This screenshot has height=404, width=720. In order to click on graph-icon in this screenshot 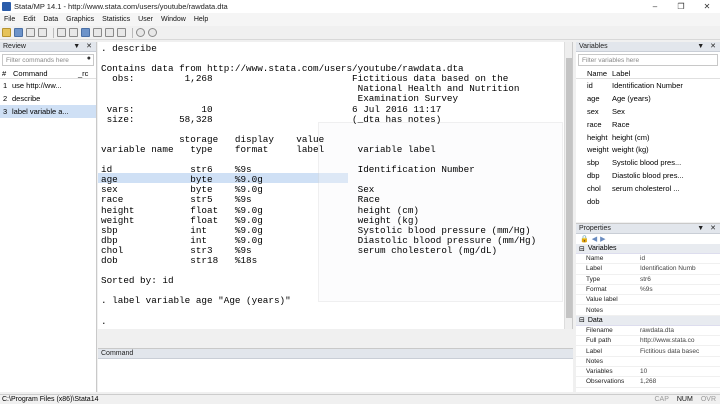, I will do `click(73, 32)`.